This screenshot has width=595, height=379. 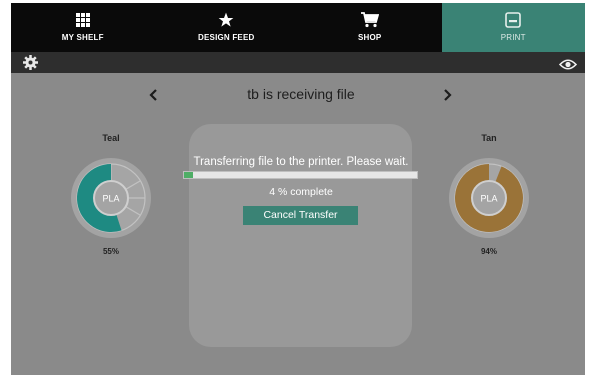 What do you see at coordinates (154, 95) in the screenshot?
I see `chevron-left-icon` at bounding box center [154, 95].